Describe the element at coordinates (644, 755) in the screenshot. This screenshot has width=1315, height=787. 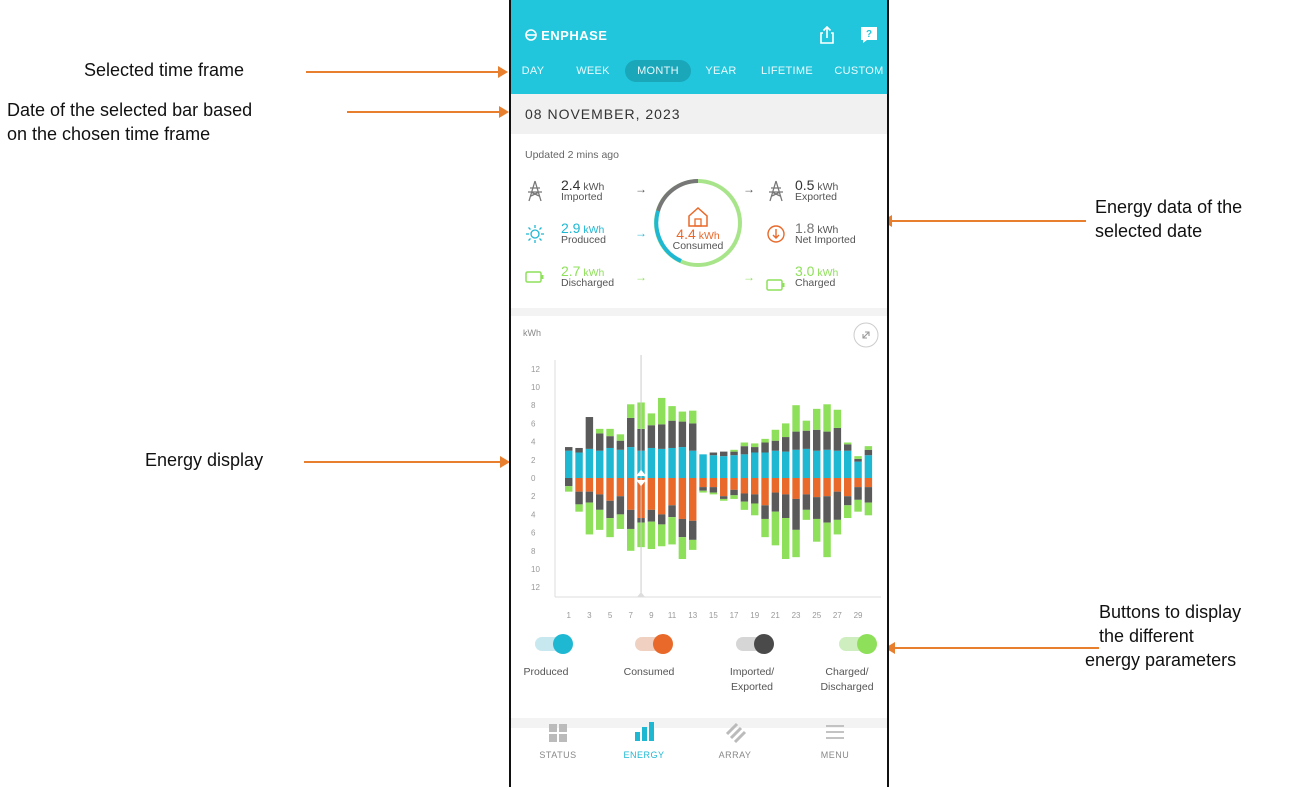
I see `nav-energy: ENERGY` at that location.